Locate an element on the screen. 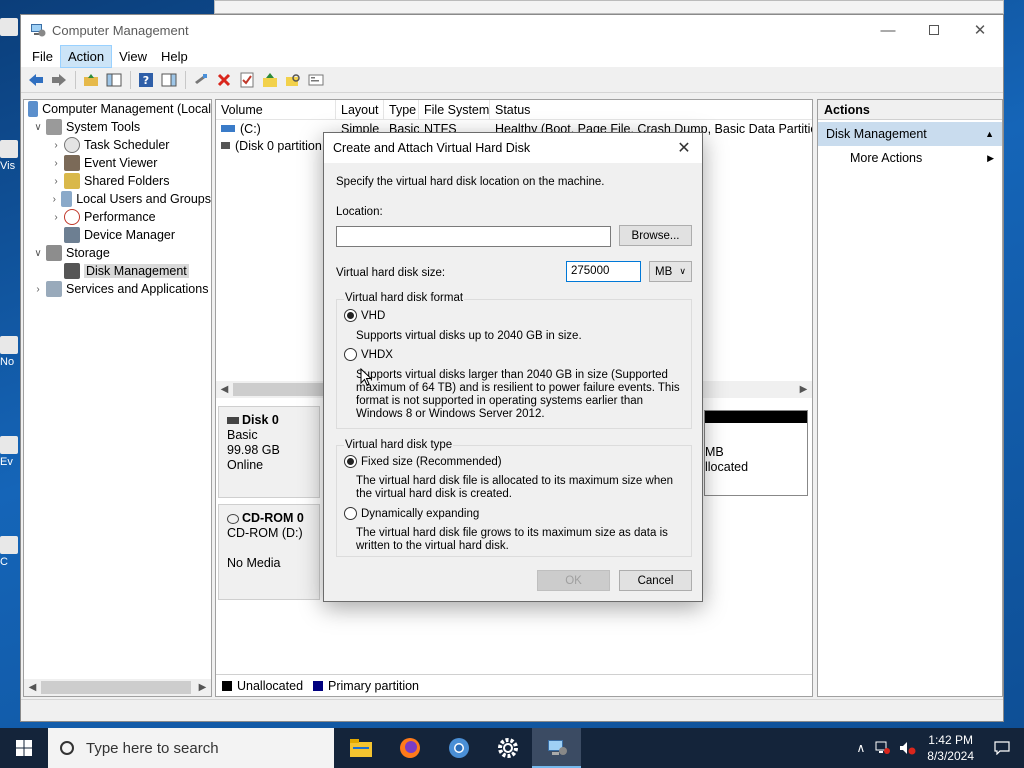 Image resolution: width=1024 pixels, height=768 pixels. show-hide-console-tree-button is located at coordinates (113, 80).